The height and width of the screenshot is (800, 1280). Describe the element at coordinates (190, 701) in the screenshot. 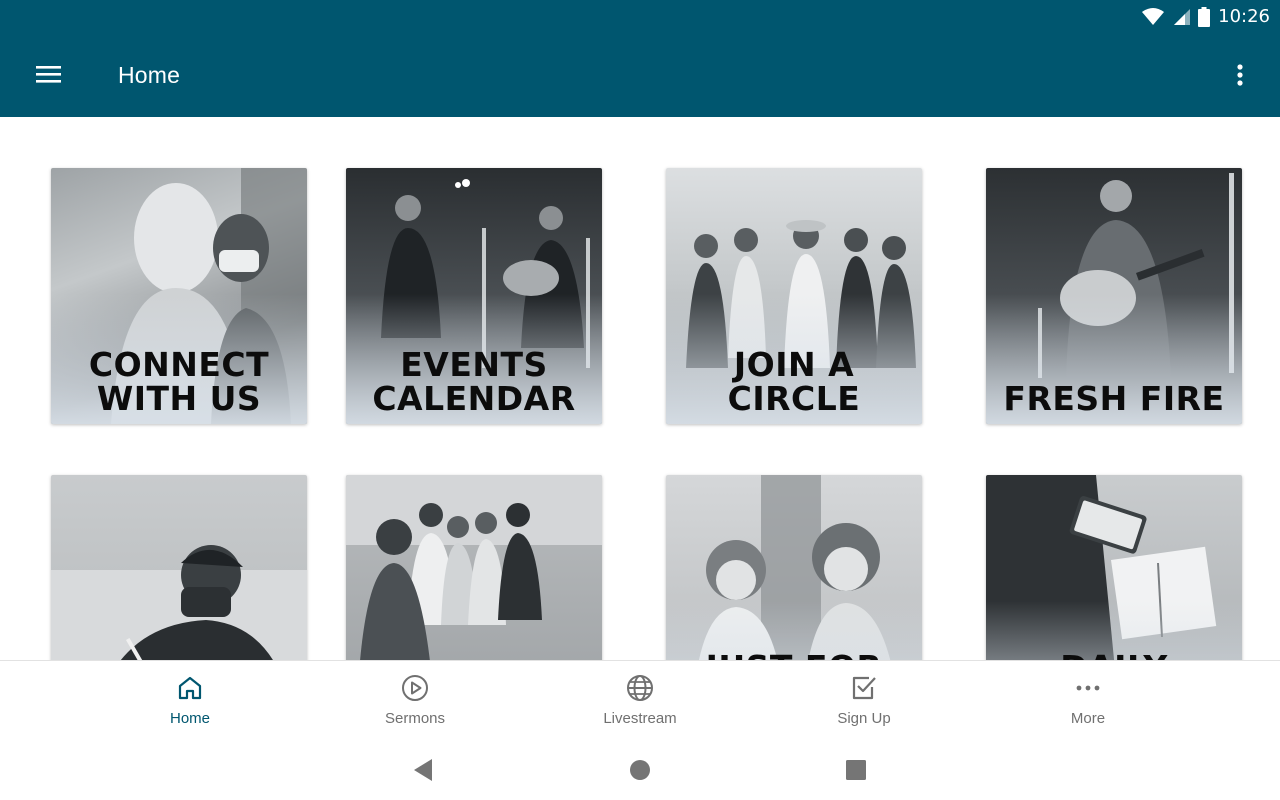

I see `nav-item-home: Home` at that location.